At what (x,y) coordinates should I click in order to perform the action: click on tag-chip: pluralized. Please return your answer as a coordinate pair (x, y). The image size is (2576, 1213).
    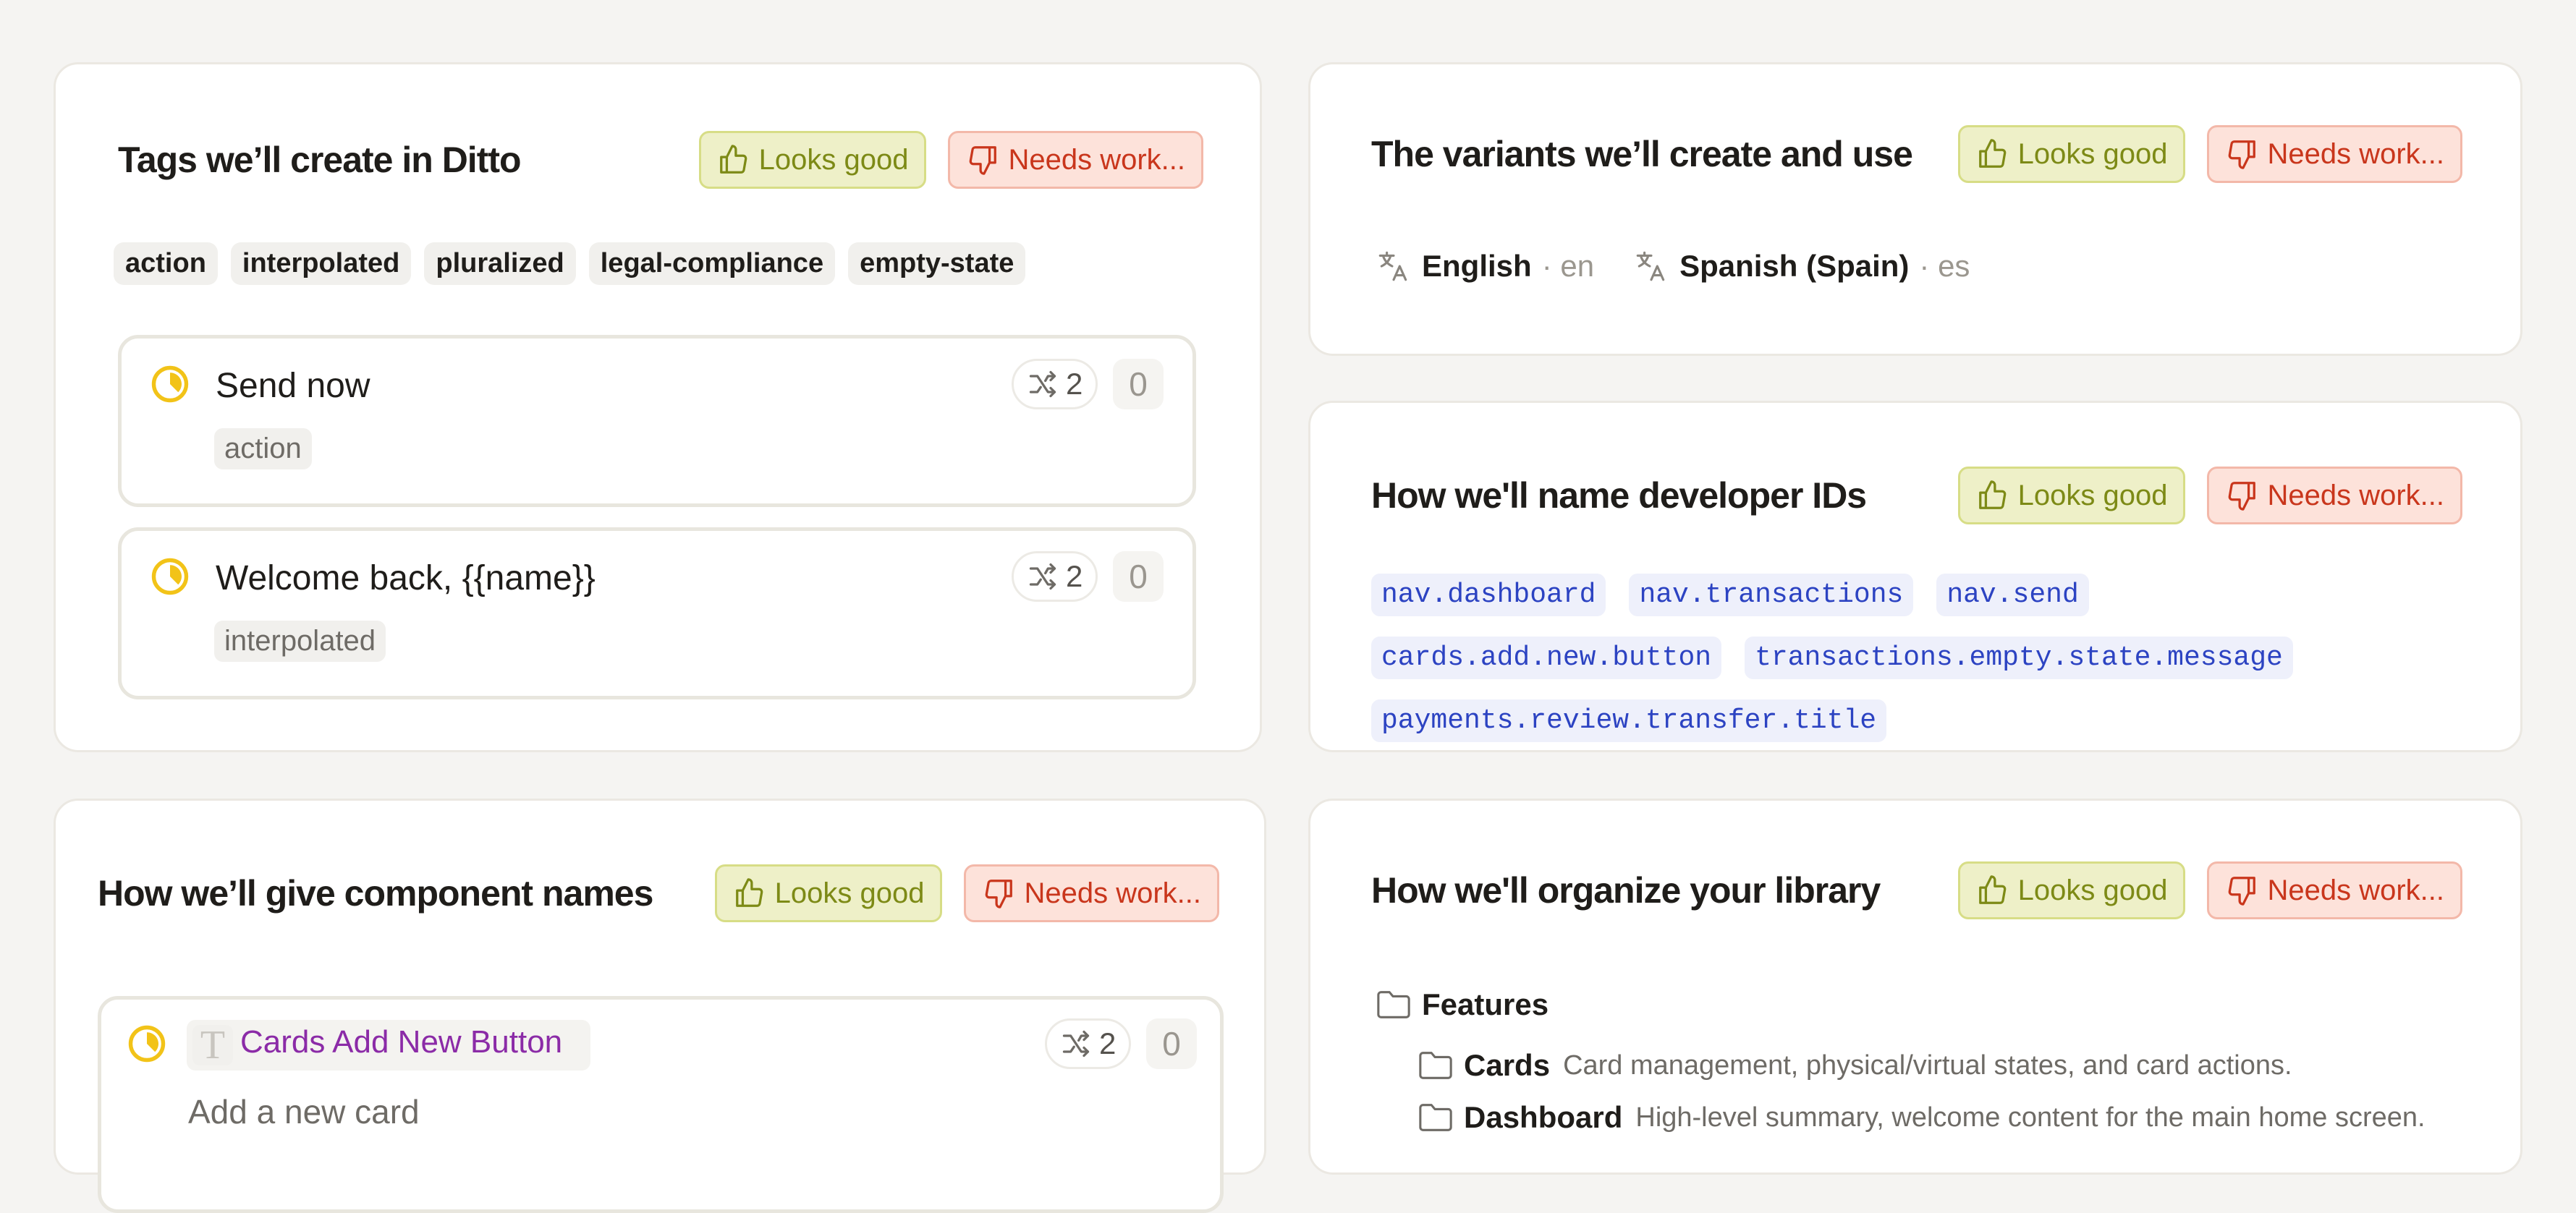
    Looking at the image, I should click on (500, 264).